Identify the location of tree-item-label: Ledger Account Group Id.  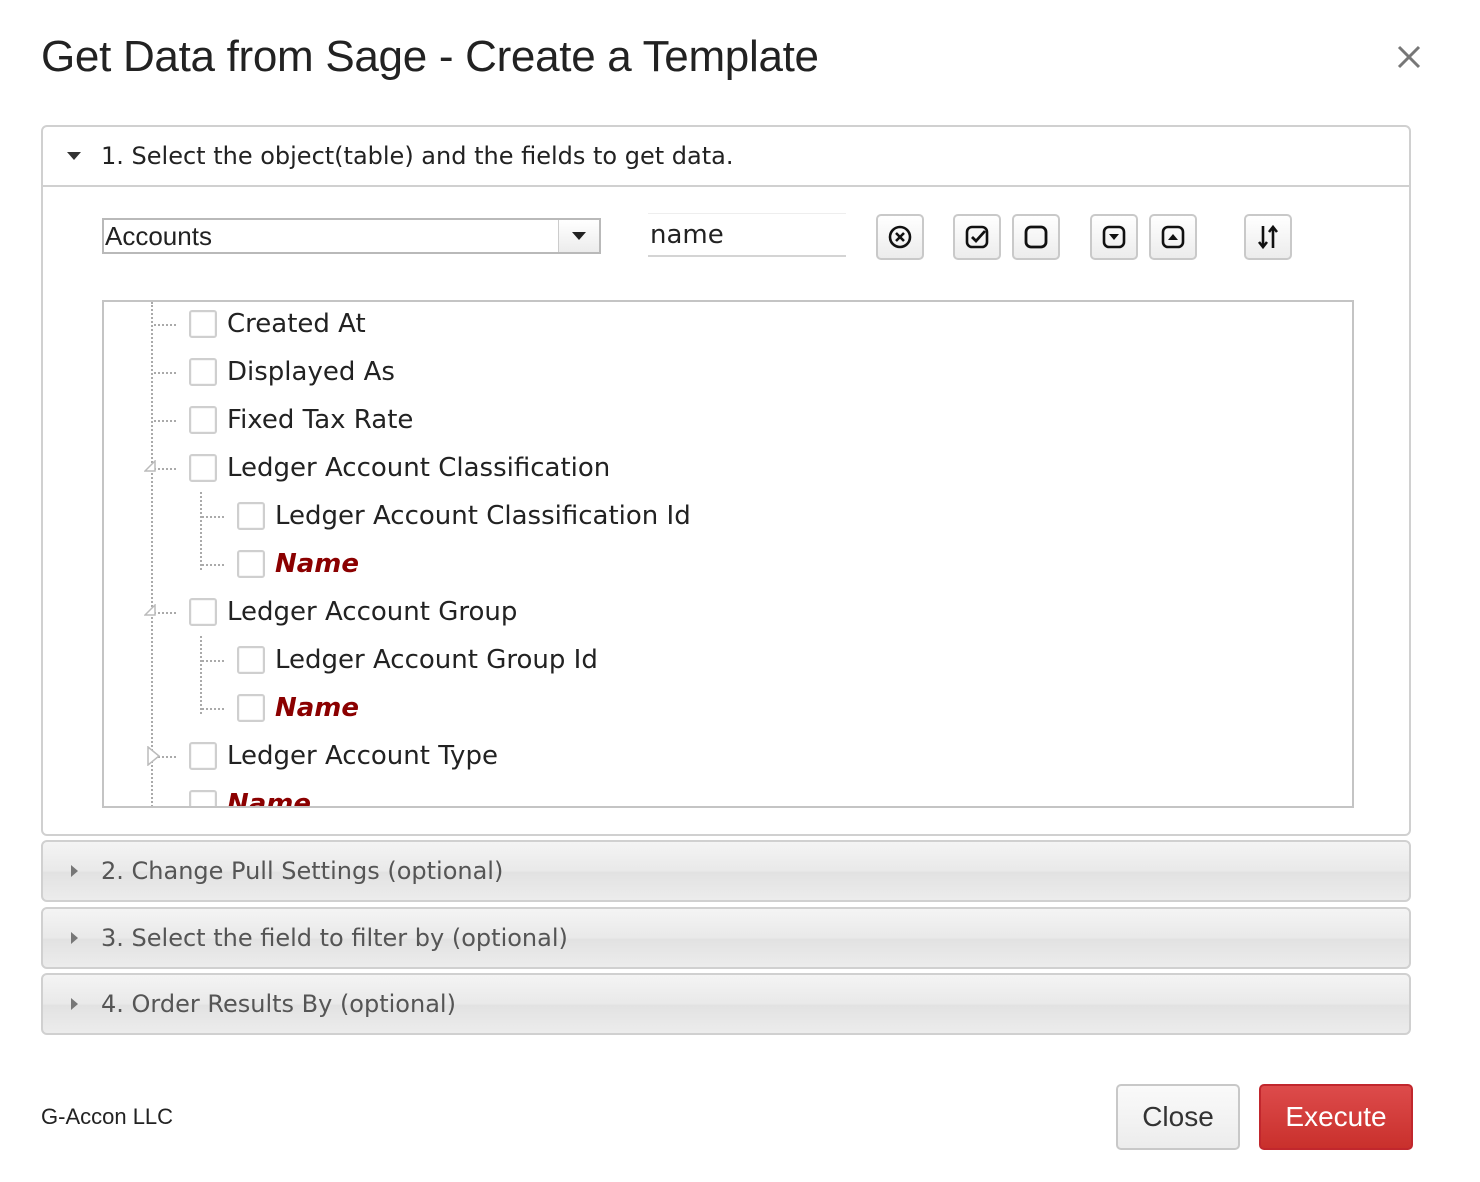
(436, 660).